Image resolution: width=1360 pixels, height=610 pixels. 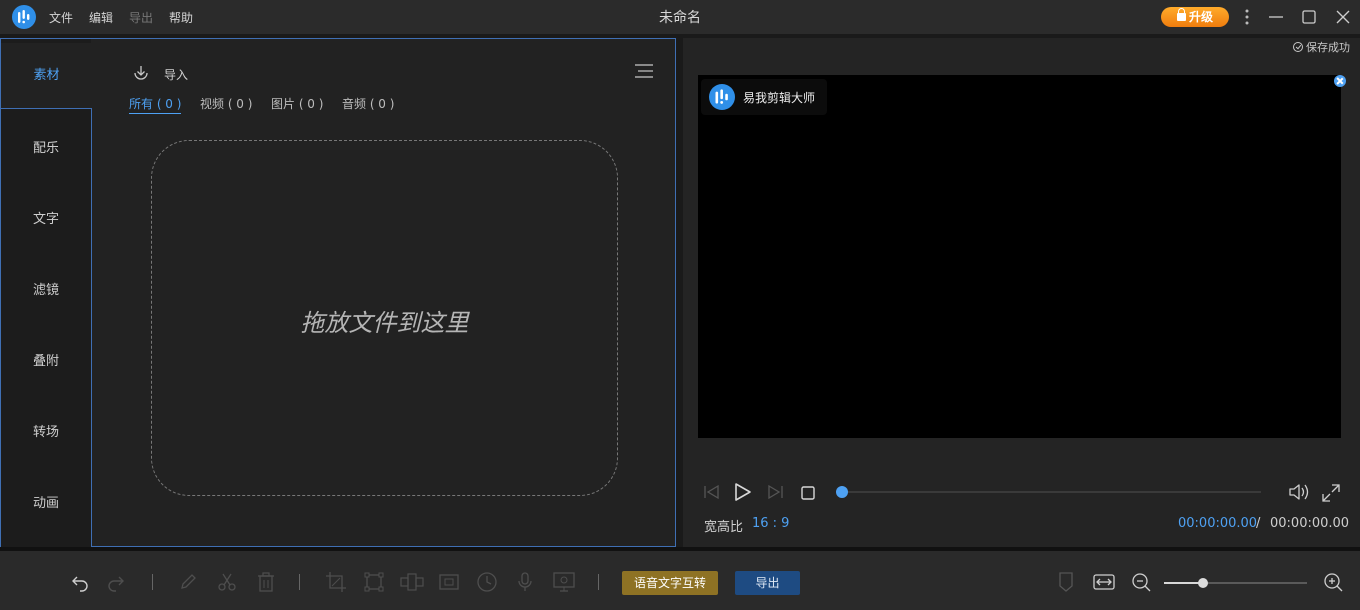 I want to click on previous-frame-icon, so click(x=712, y=493).